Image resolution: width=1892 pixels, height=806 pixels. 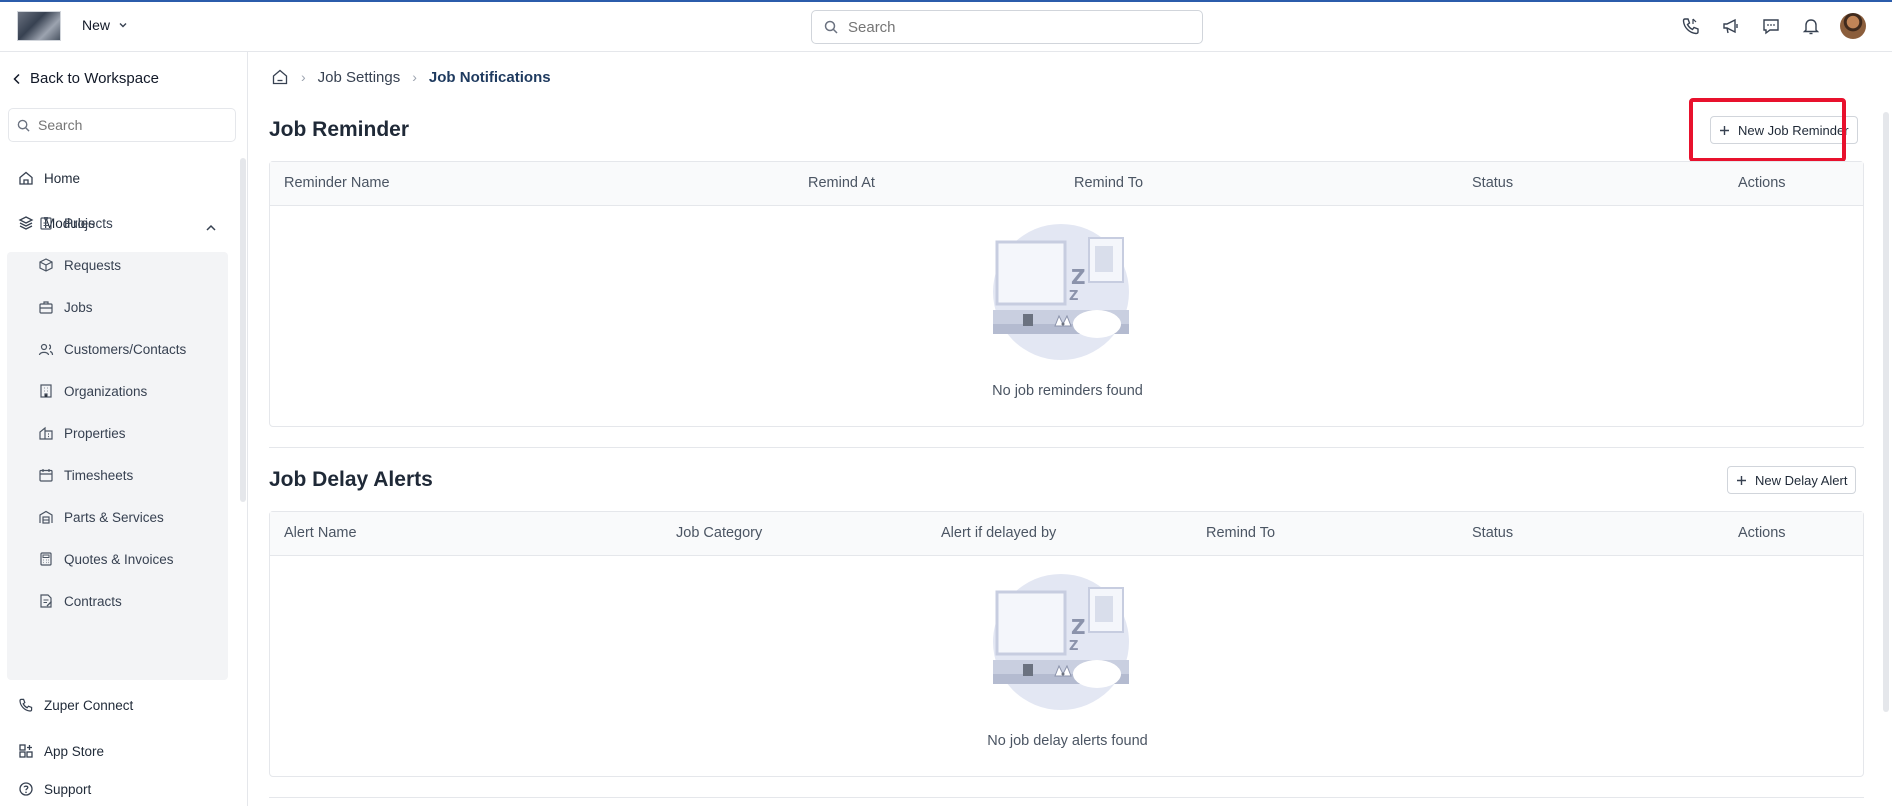 What do you see at coordinates (1067, 391) in the screenshot?
I see `job-reminder-empty-text: No job reminders found` at bounding box center [1067, 391].